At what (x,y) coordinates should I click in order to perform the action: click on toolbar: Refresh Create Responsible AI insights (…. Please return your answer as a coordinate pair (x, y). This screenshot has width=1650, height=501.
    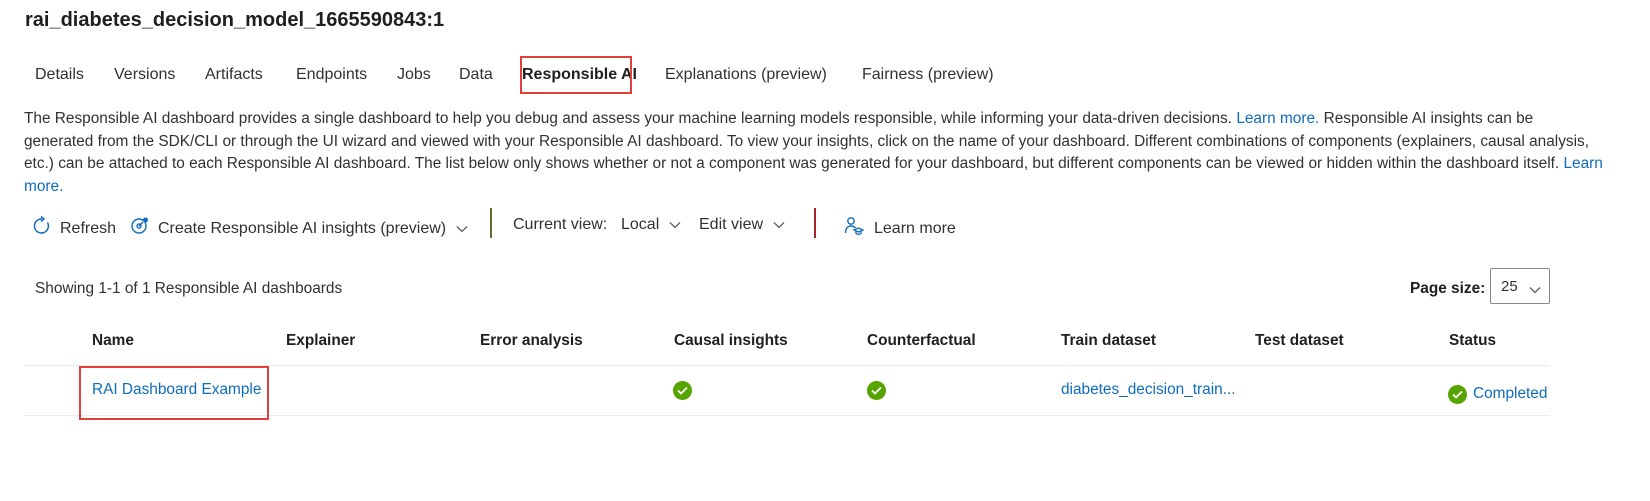
    Looking at the image, I should click on (524, 225).